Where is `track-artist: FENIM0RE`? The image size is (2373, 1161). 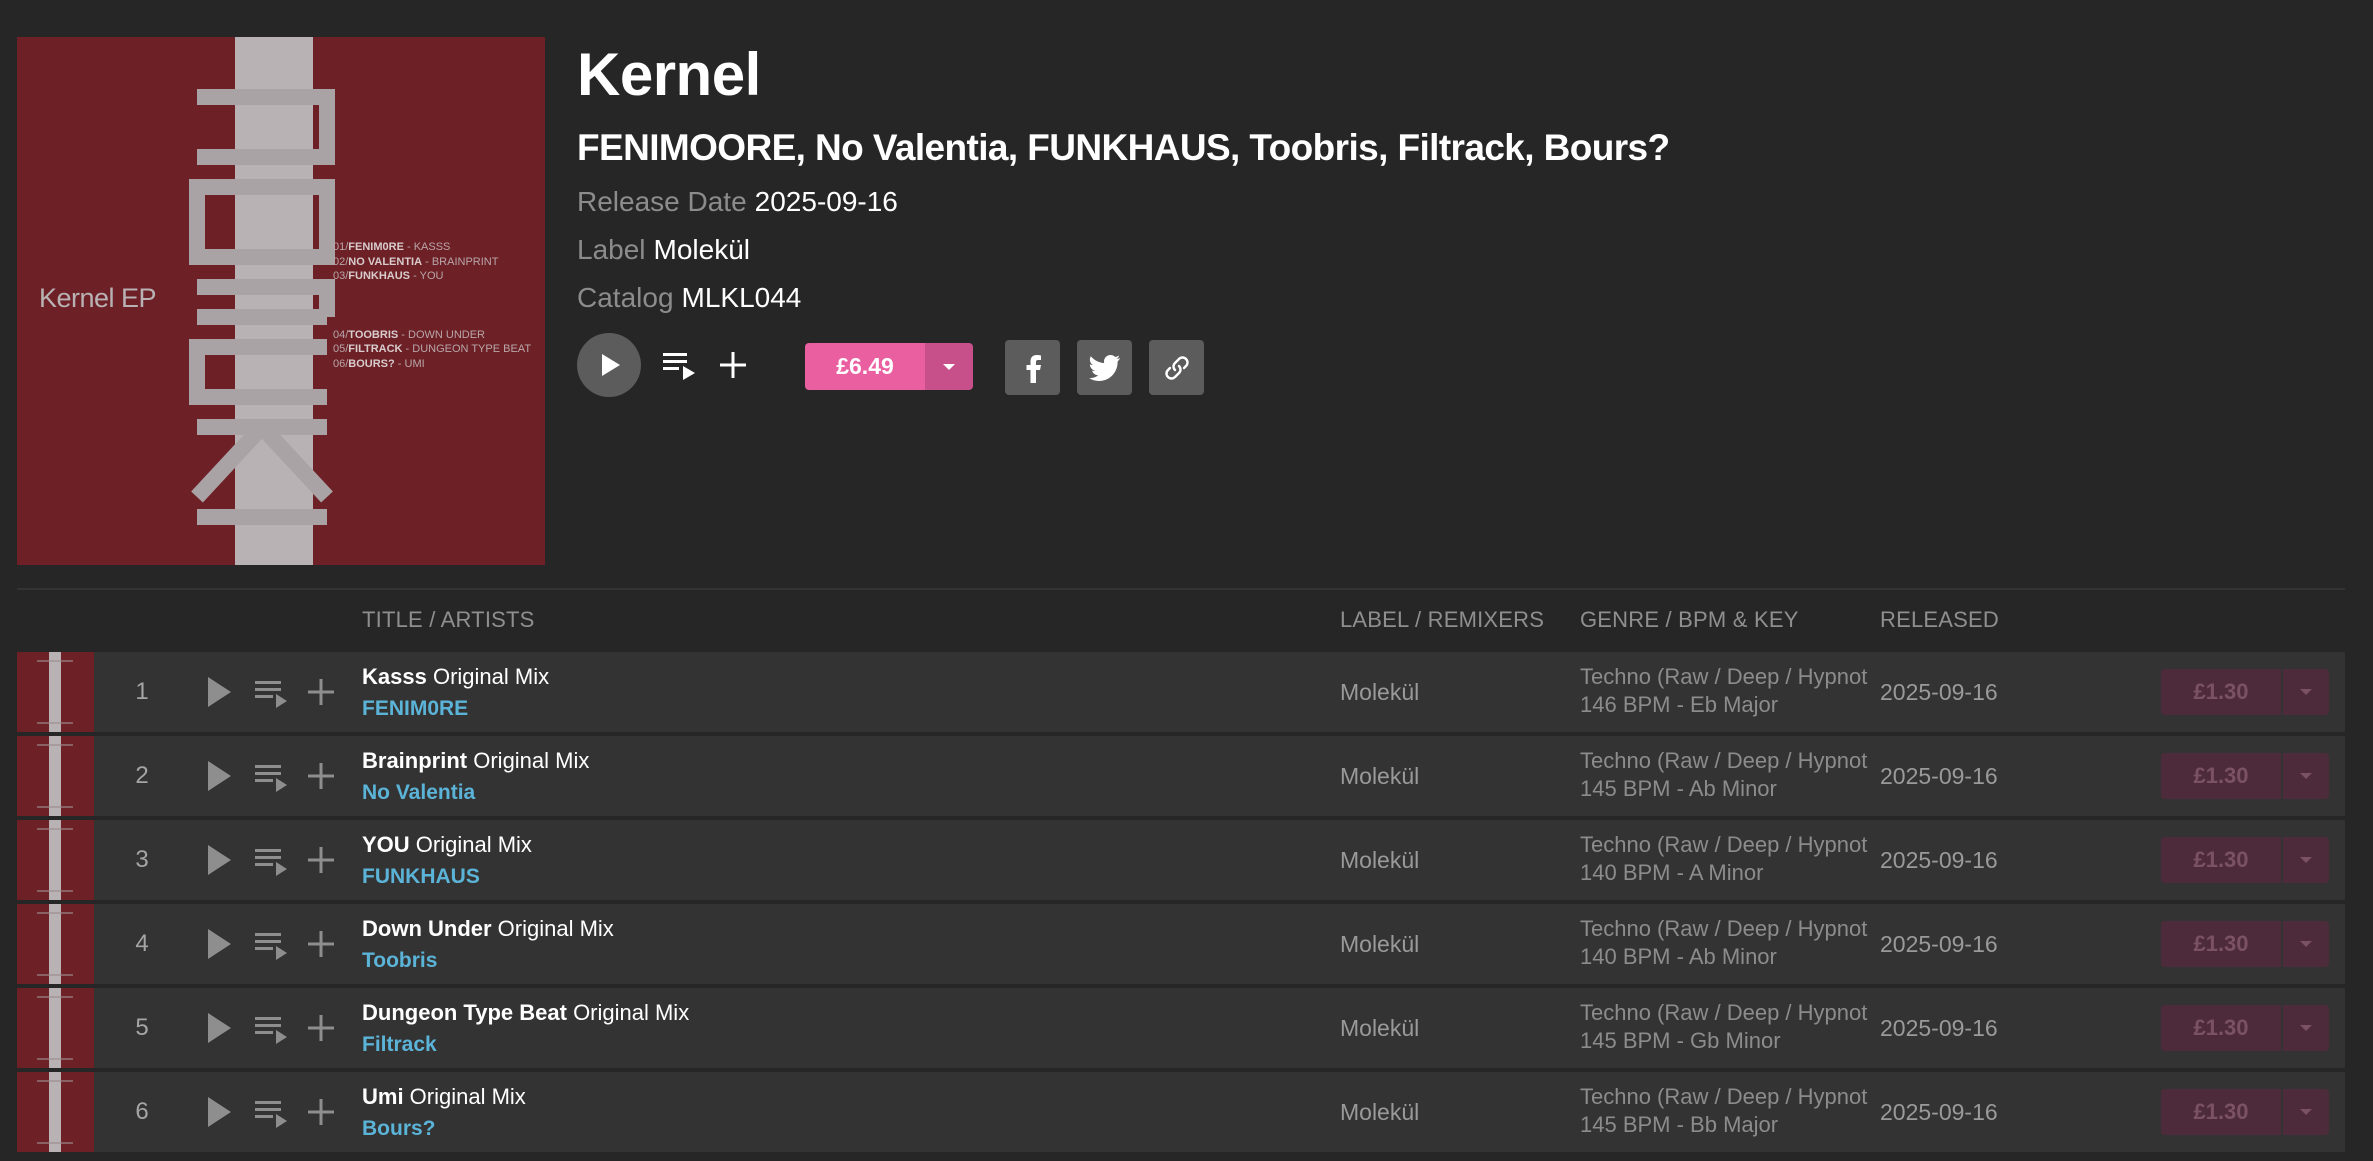 track-artist: FENIM0RE is located at coordinates (415, 709).